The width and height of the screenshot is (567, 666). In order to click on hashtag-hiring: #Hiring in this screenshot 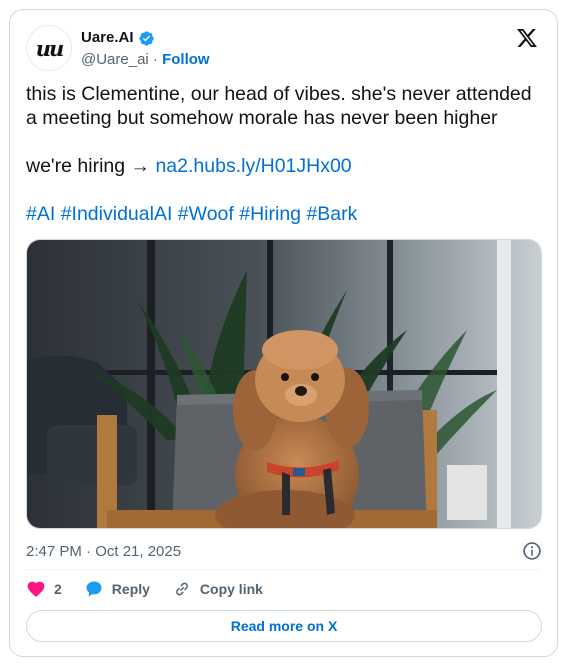, I will do `click(270, 214)`.